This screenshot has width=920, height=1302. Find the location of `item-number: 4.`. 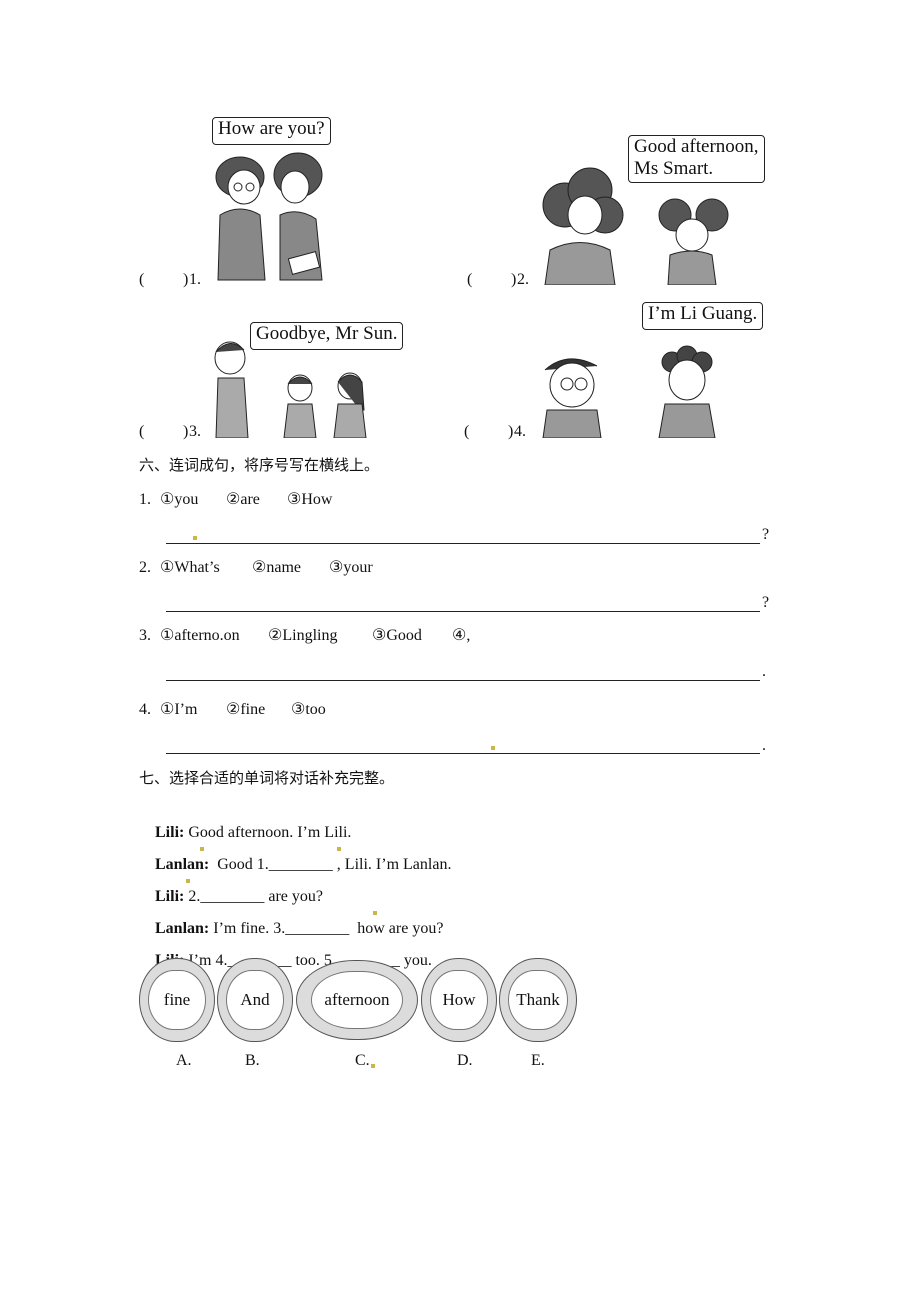

item-number: 4. is located at coordinates (520, 431).